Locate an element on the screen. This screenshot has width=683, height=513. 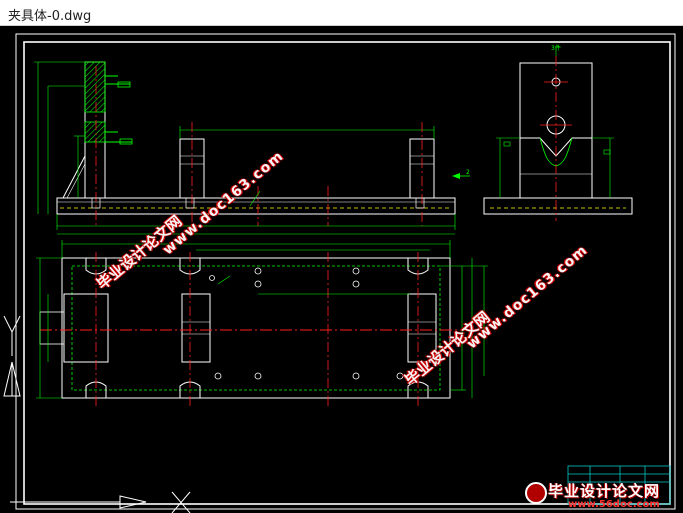
logo-cn-text: 毕业设计论文网 is located at coordinates (604, 491).